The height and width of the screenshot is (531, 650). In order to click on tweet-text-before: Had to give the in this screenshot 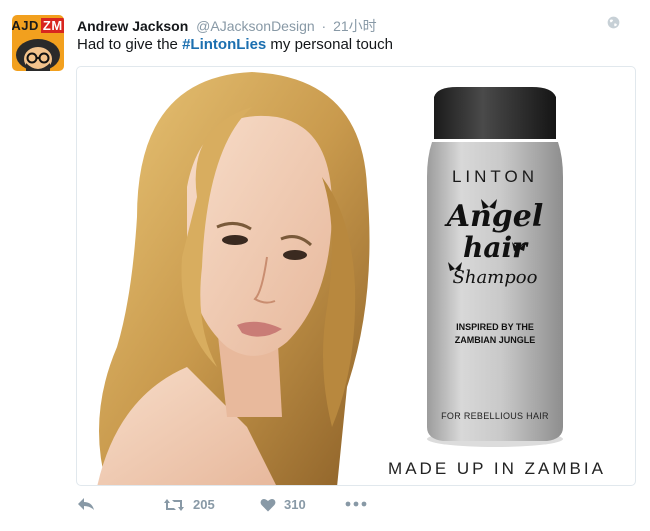, I will do `click(130, 44)`.